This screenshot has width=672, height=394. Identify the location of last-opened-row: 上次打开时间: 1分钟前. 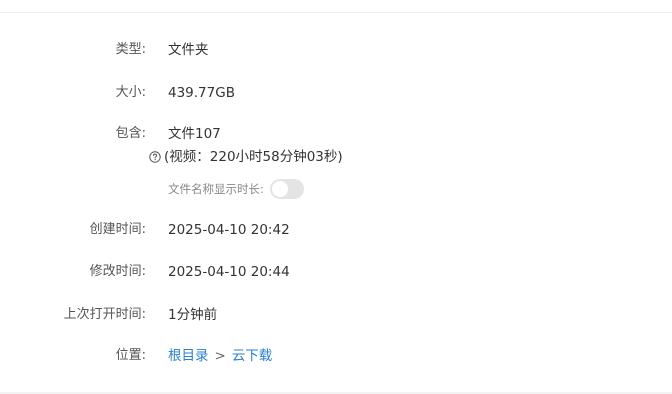
(336, 315).